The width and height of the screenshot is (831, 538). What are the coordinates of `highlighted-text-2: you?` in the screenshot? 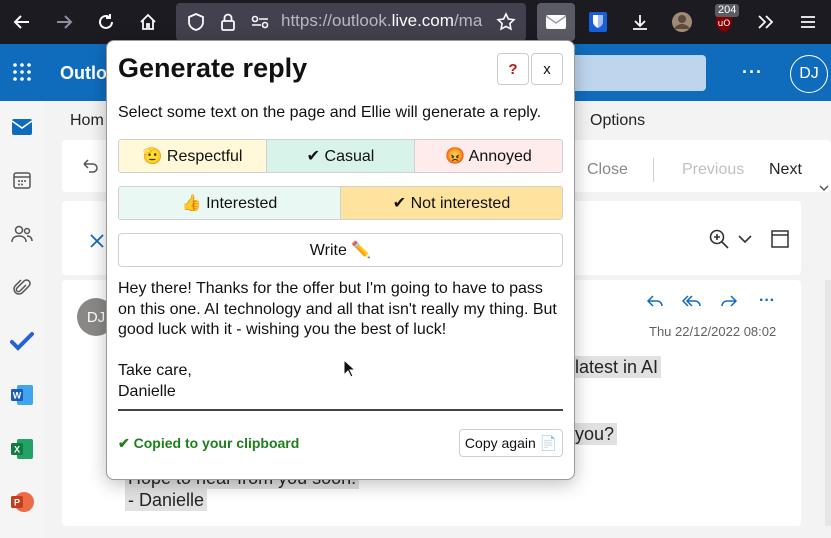 It's located at (595, 434).